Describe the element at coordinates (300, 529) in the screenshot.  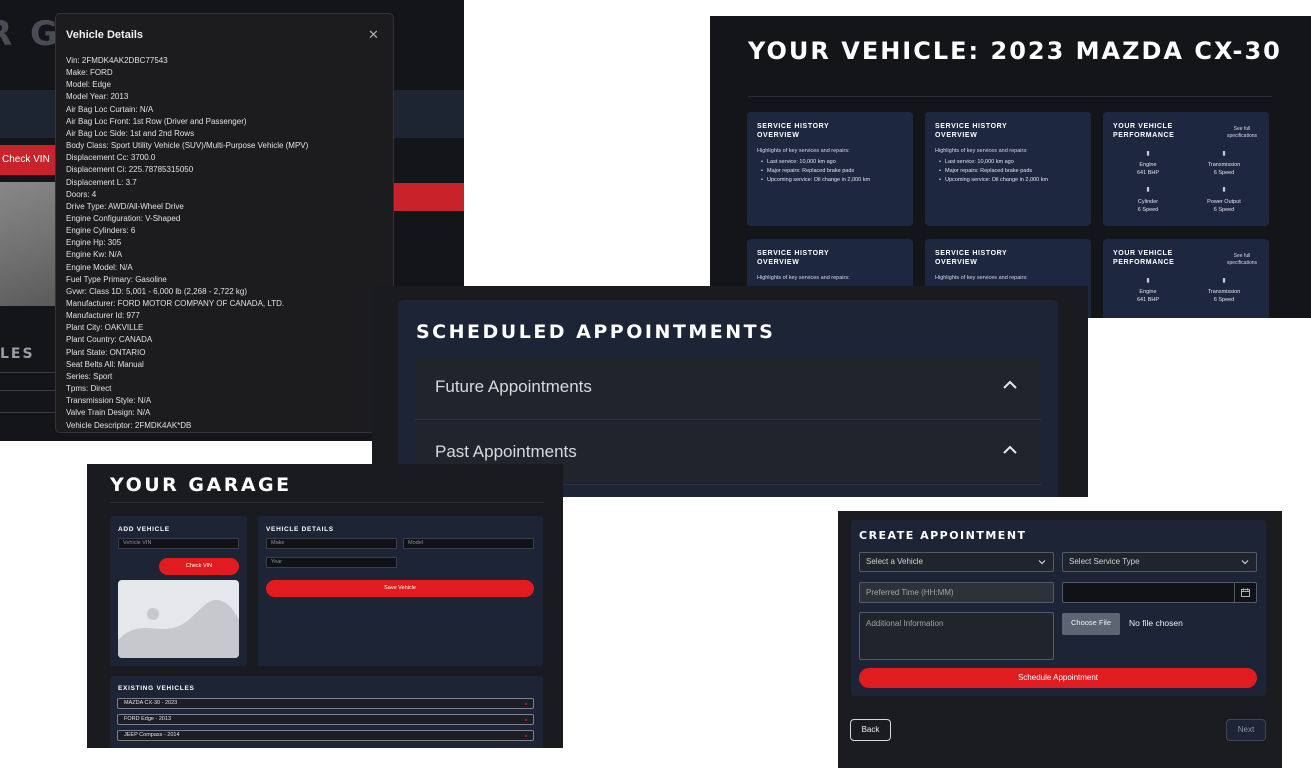
I see `panel-heading: VEHICLE DETAILS` at that location.